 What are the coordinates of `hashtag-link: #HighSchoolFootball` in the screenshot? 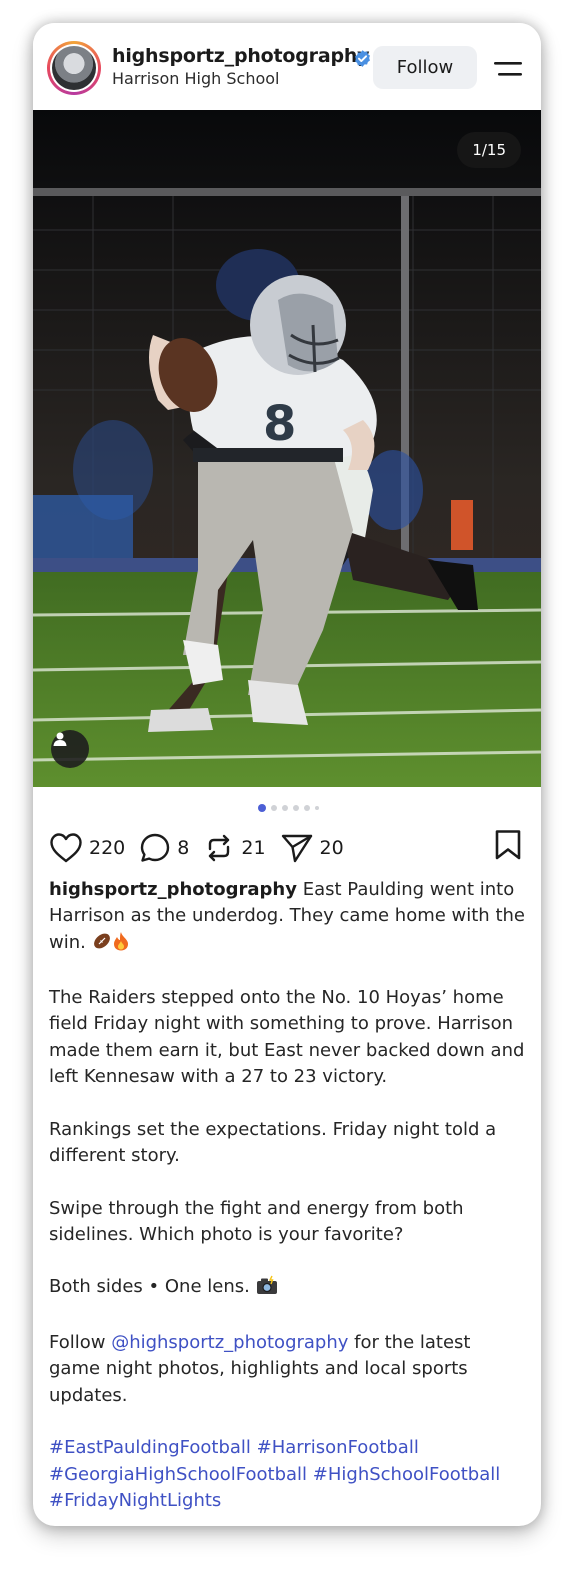 It's located at (406, 1474).